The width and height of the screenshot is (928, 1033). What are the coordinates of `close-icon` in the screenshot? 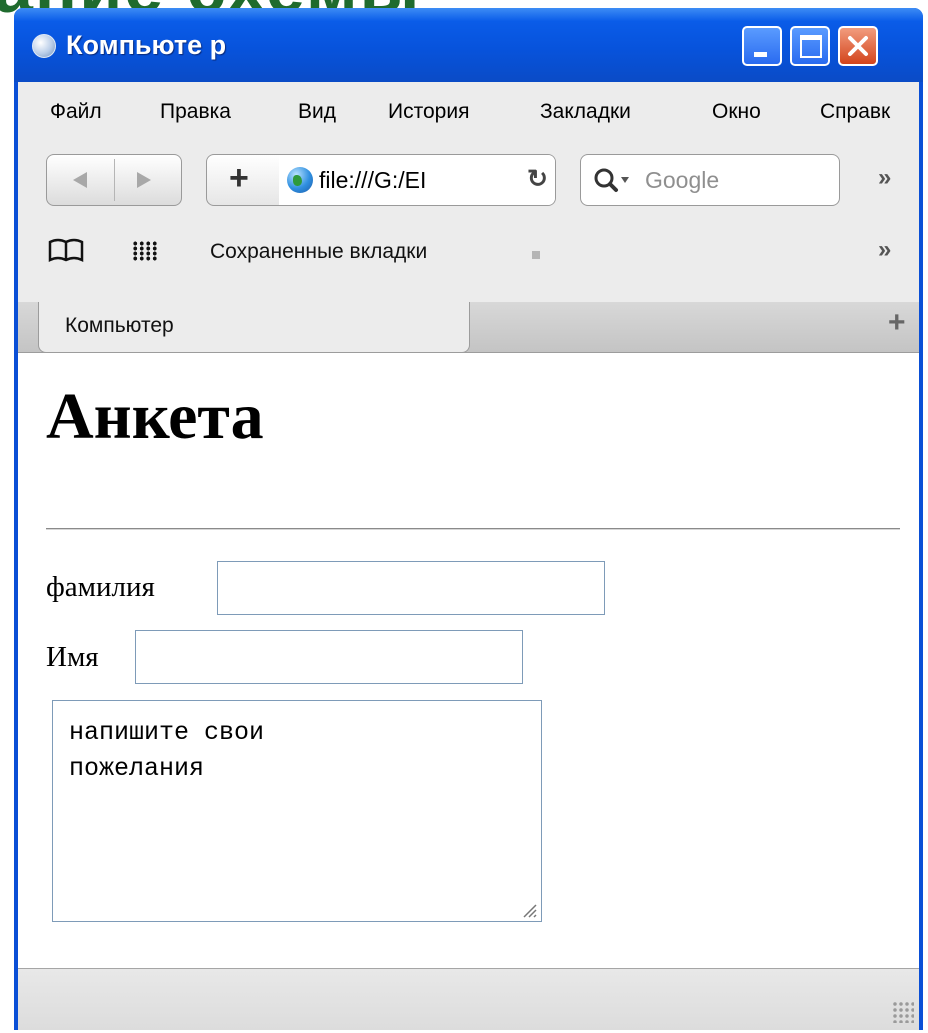 It's located at (858, 46).